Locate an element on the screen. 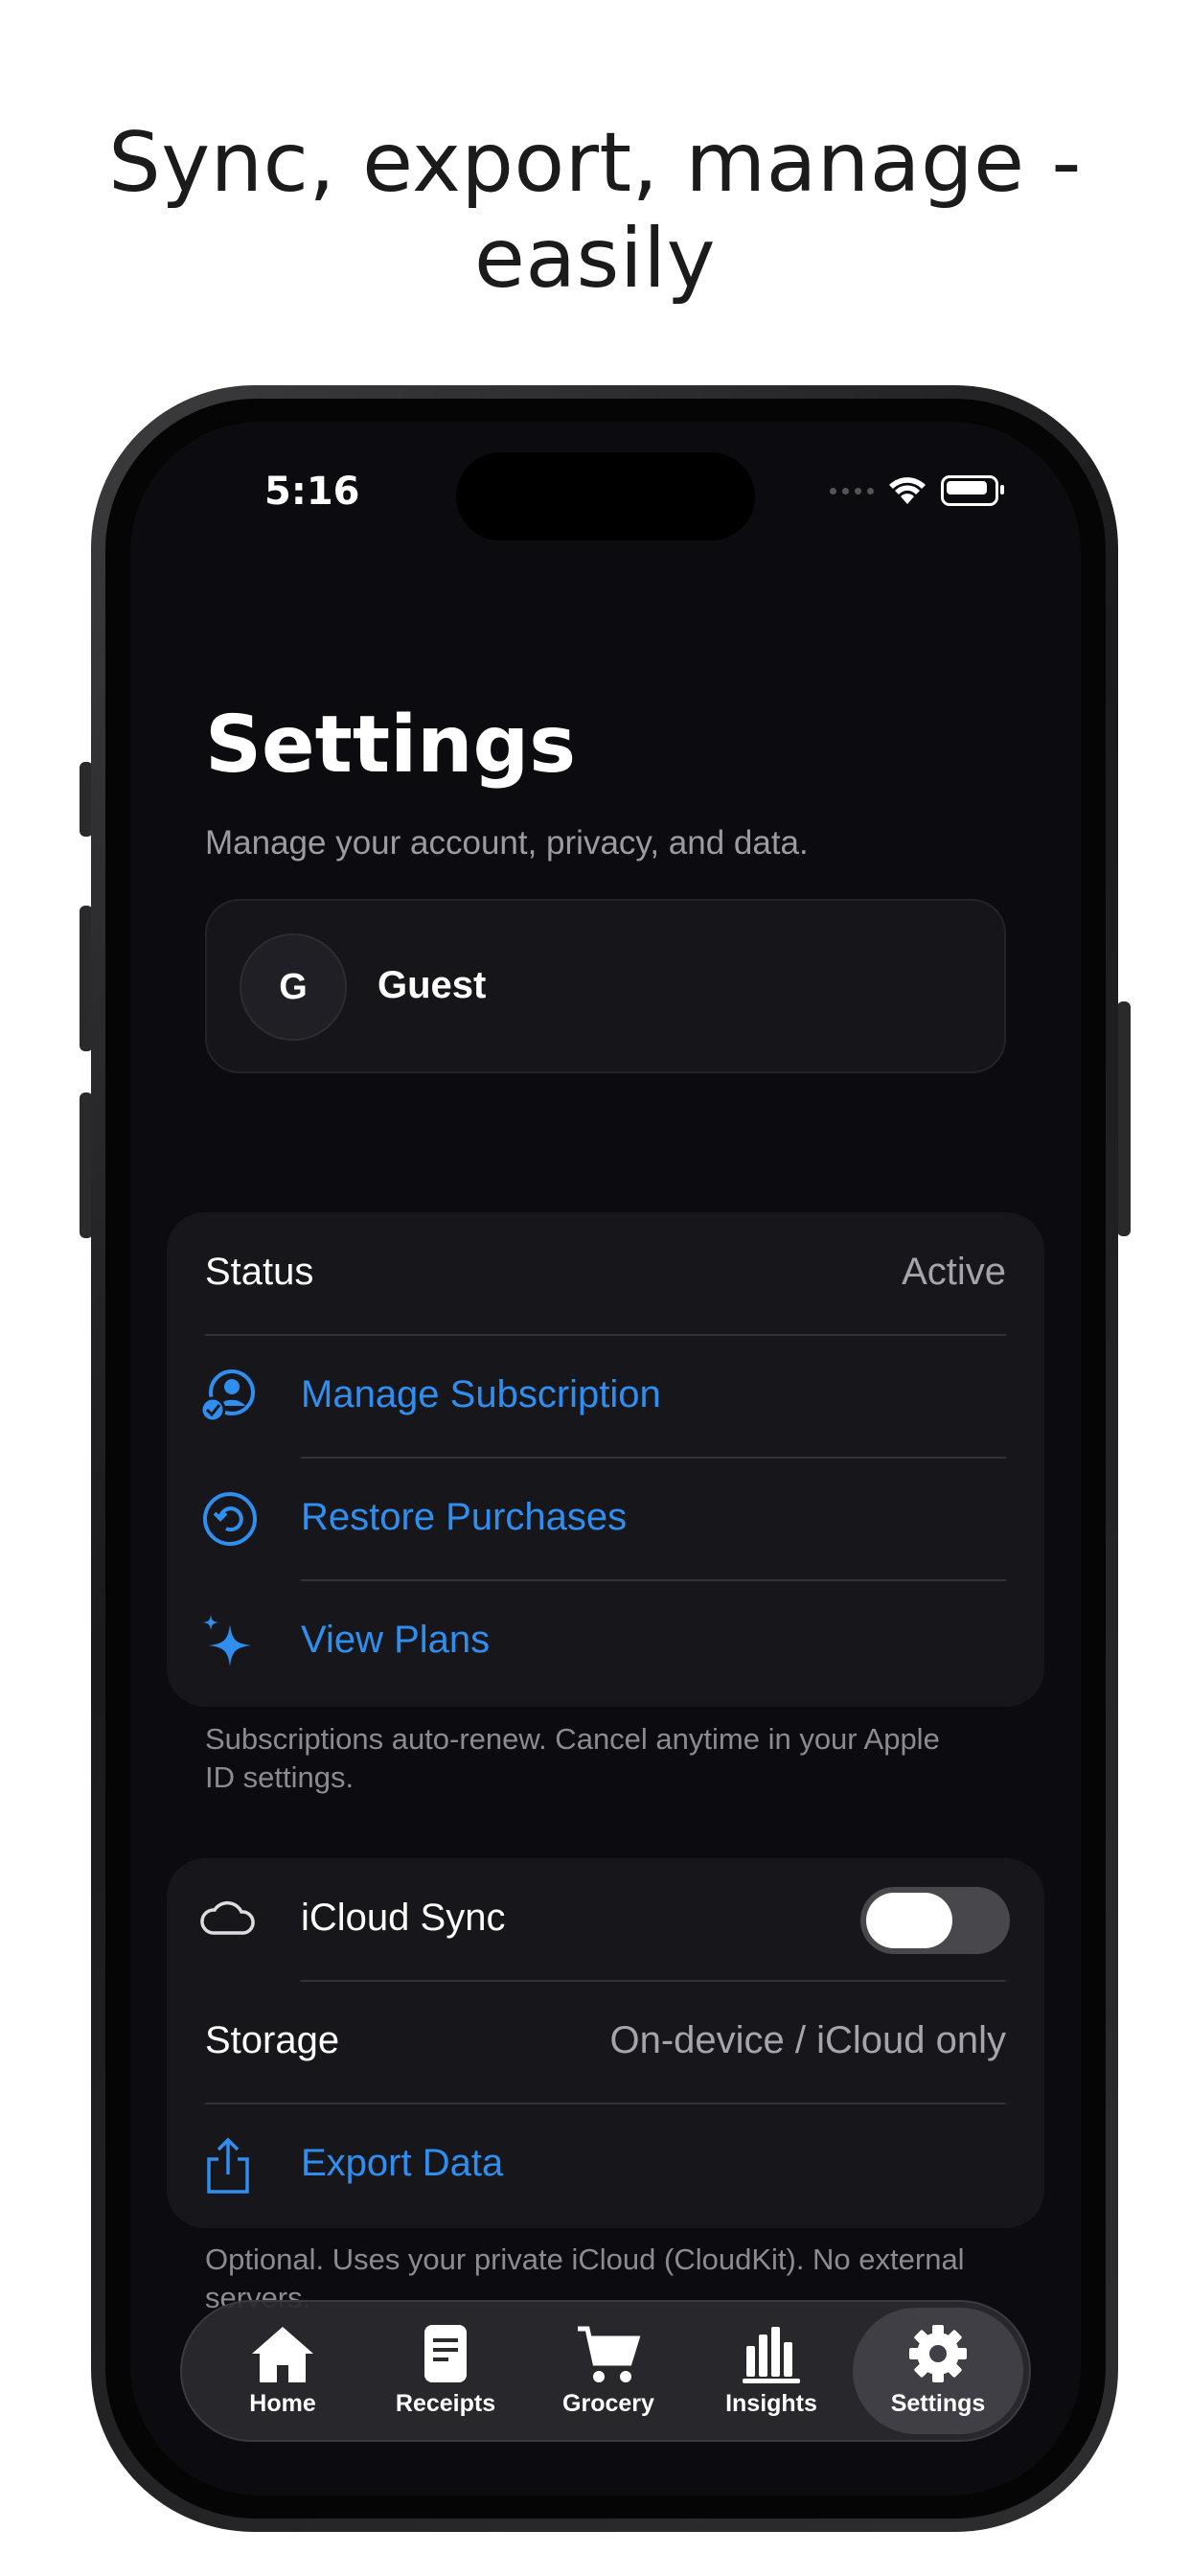 Image resolution: width=1190 pixels, height=2576 pixels. icloud-sync-label: iCloud Sync is located at coordinates (404, 1918).